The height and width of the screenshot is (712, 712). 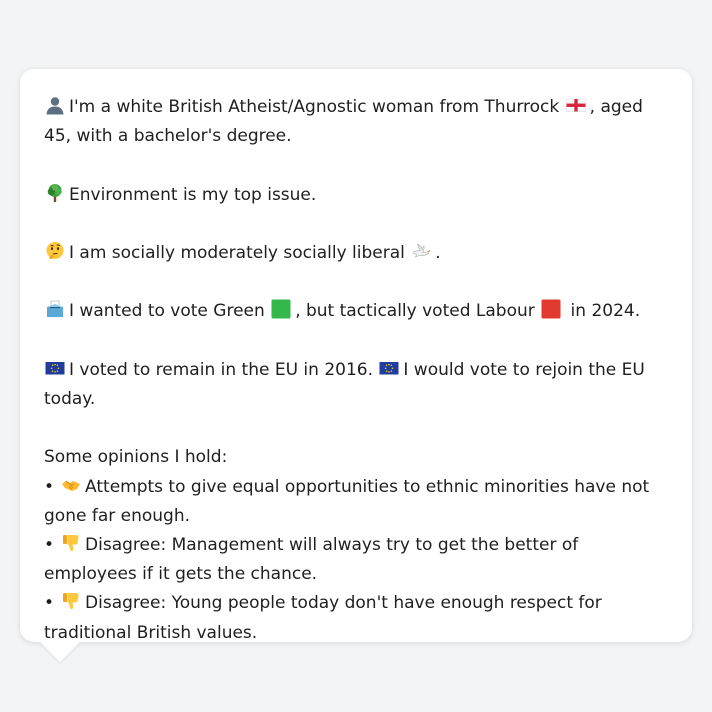 What do you see at coordinates (358, 195) in the screenshot?
I see `issue-paragraph: Environment is my top issue.` at bounding box center [358, 195].